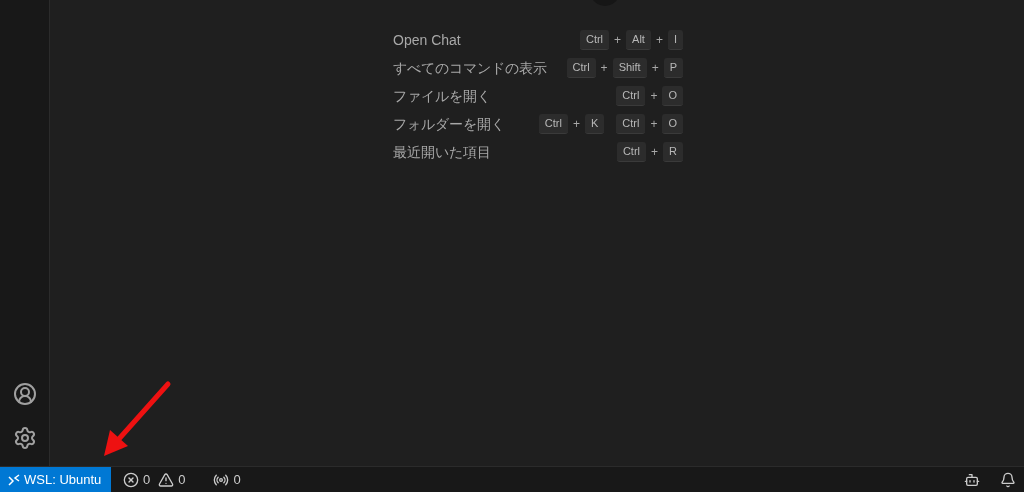  I want to click on command-label: すべてのコマンドの表示, so click(470, 68).